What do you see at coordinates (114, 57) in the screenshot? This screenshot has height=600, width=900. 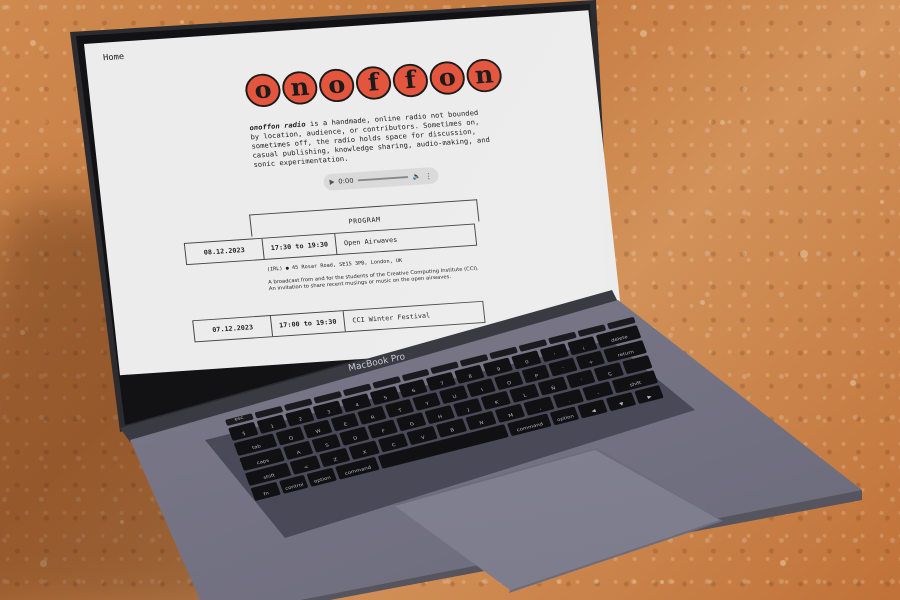 I see `nav-home-link: Home` at bounding box center [114, 57].